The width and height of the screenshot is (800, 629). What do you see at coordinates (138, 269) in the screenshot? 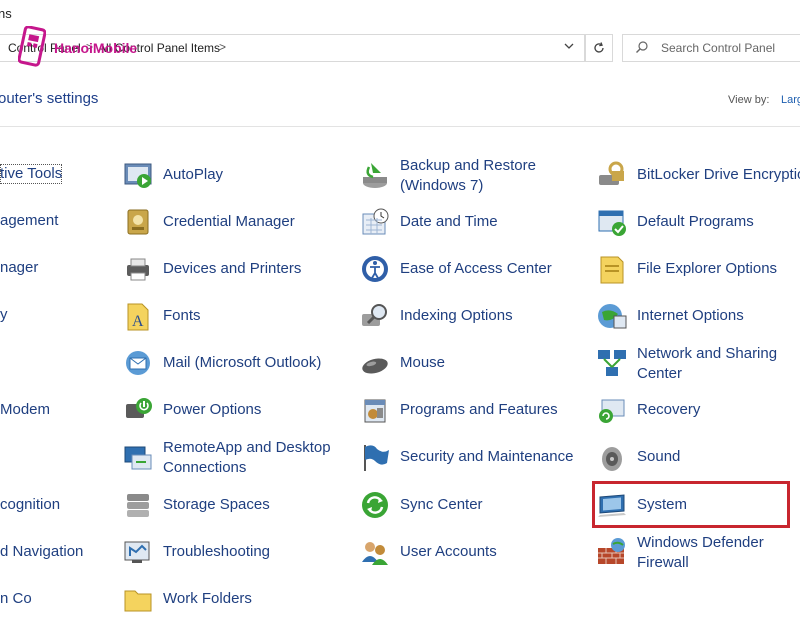
I see `printer-icon` at bounding box center [138, 269].